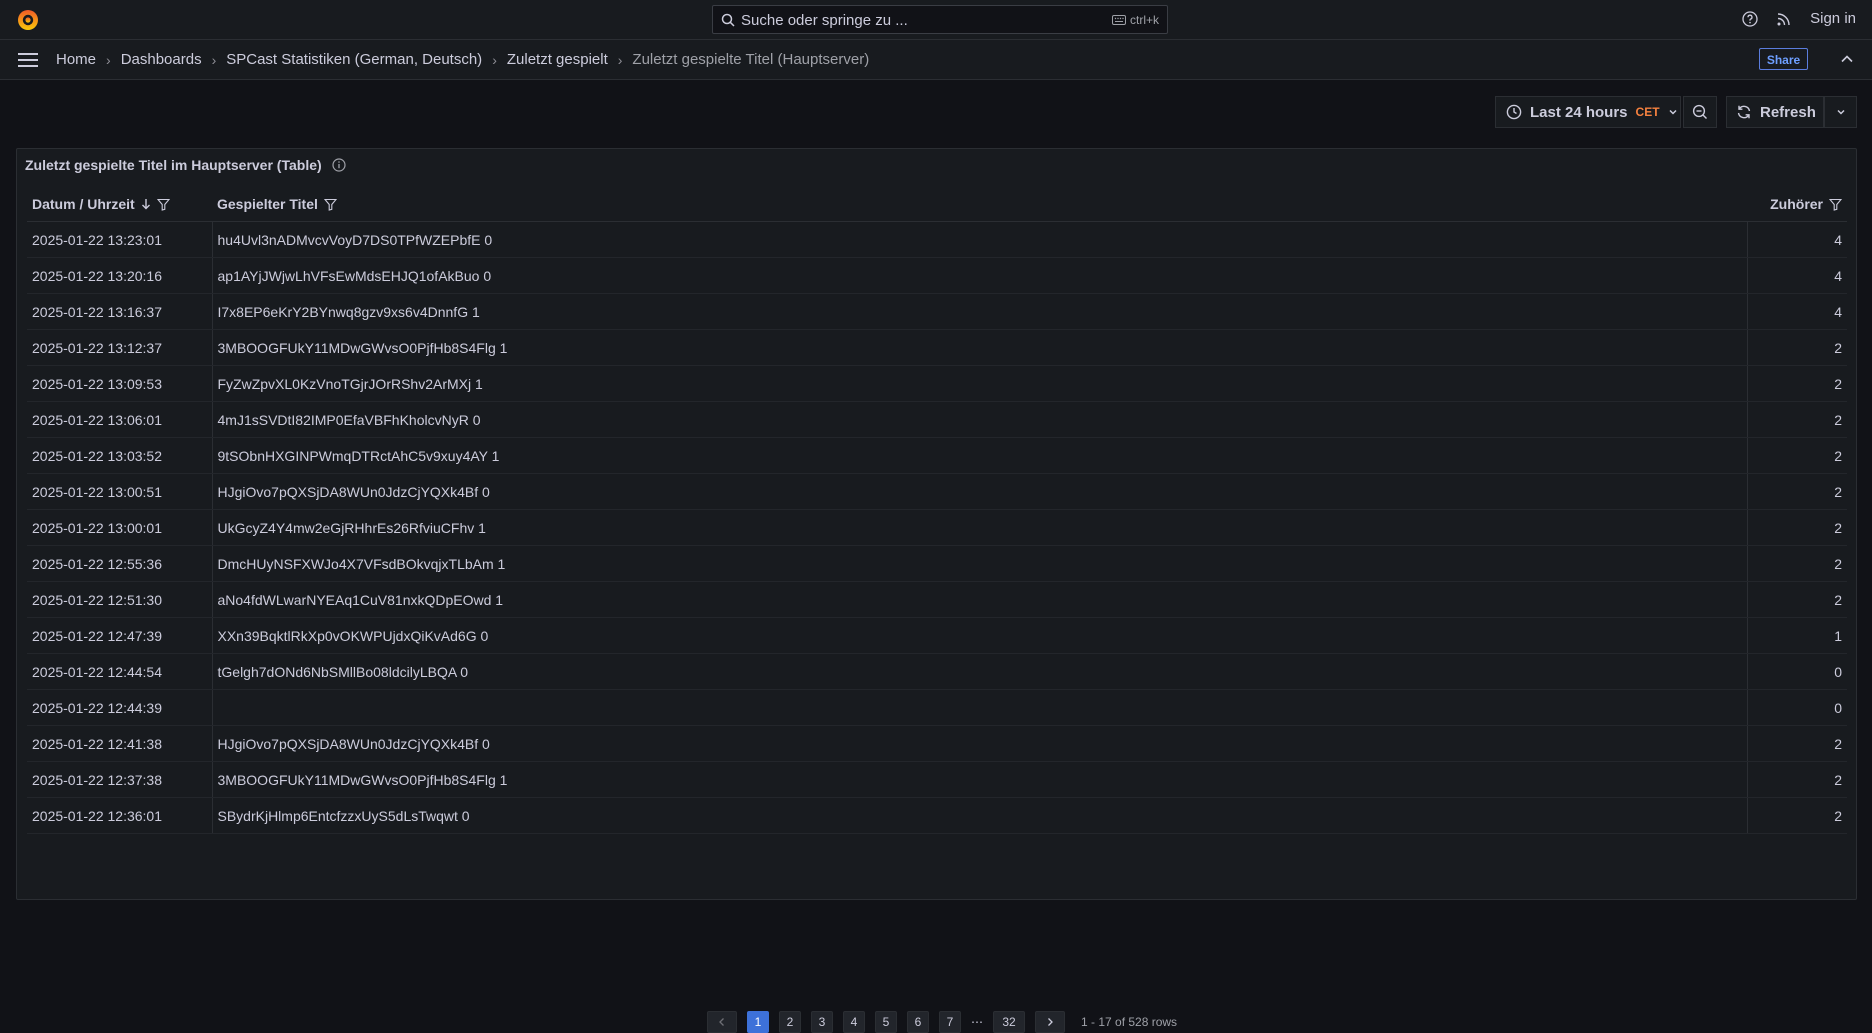 The height and width of the screenshot is (1033, 1872). What do you see at coordinates (1700, 112) in the screenshot?
I see `zoom-out-button` at bounding box center [1700, 112].